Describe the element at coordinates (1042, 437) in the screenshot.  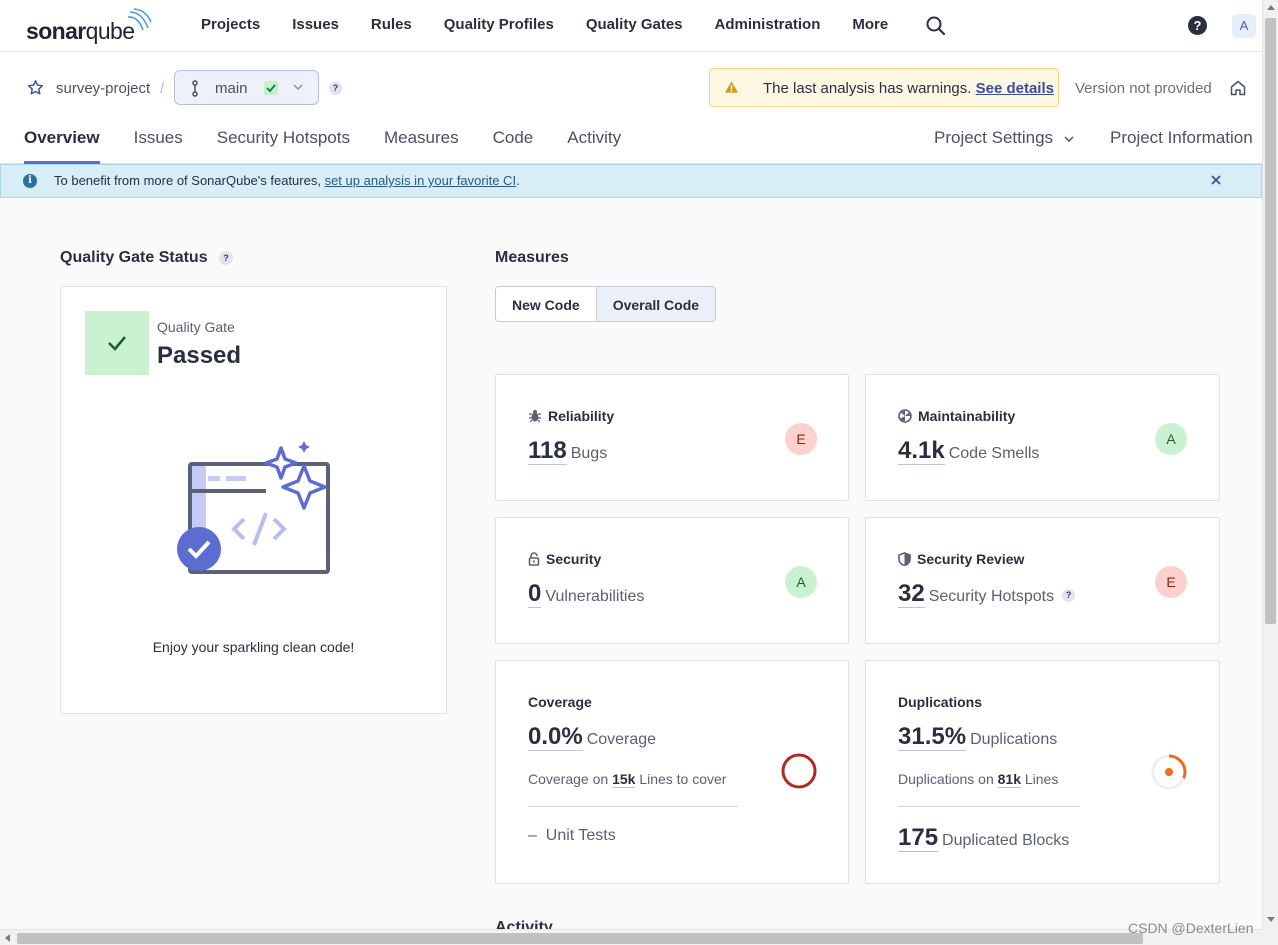
I see `maintainability-card: Maintainability 4.1k Code Smells A` at that location.